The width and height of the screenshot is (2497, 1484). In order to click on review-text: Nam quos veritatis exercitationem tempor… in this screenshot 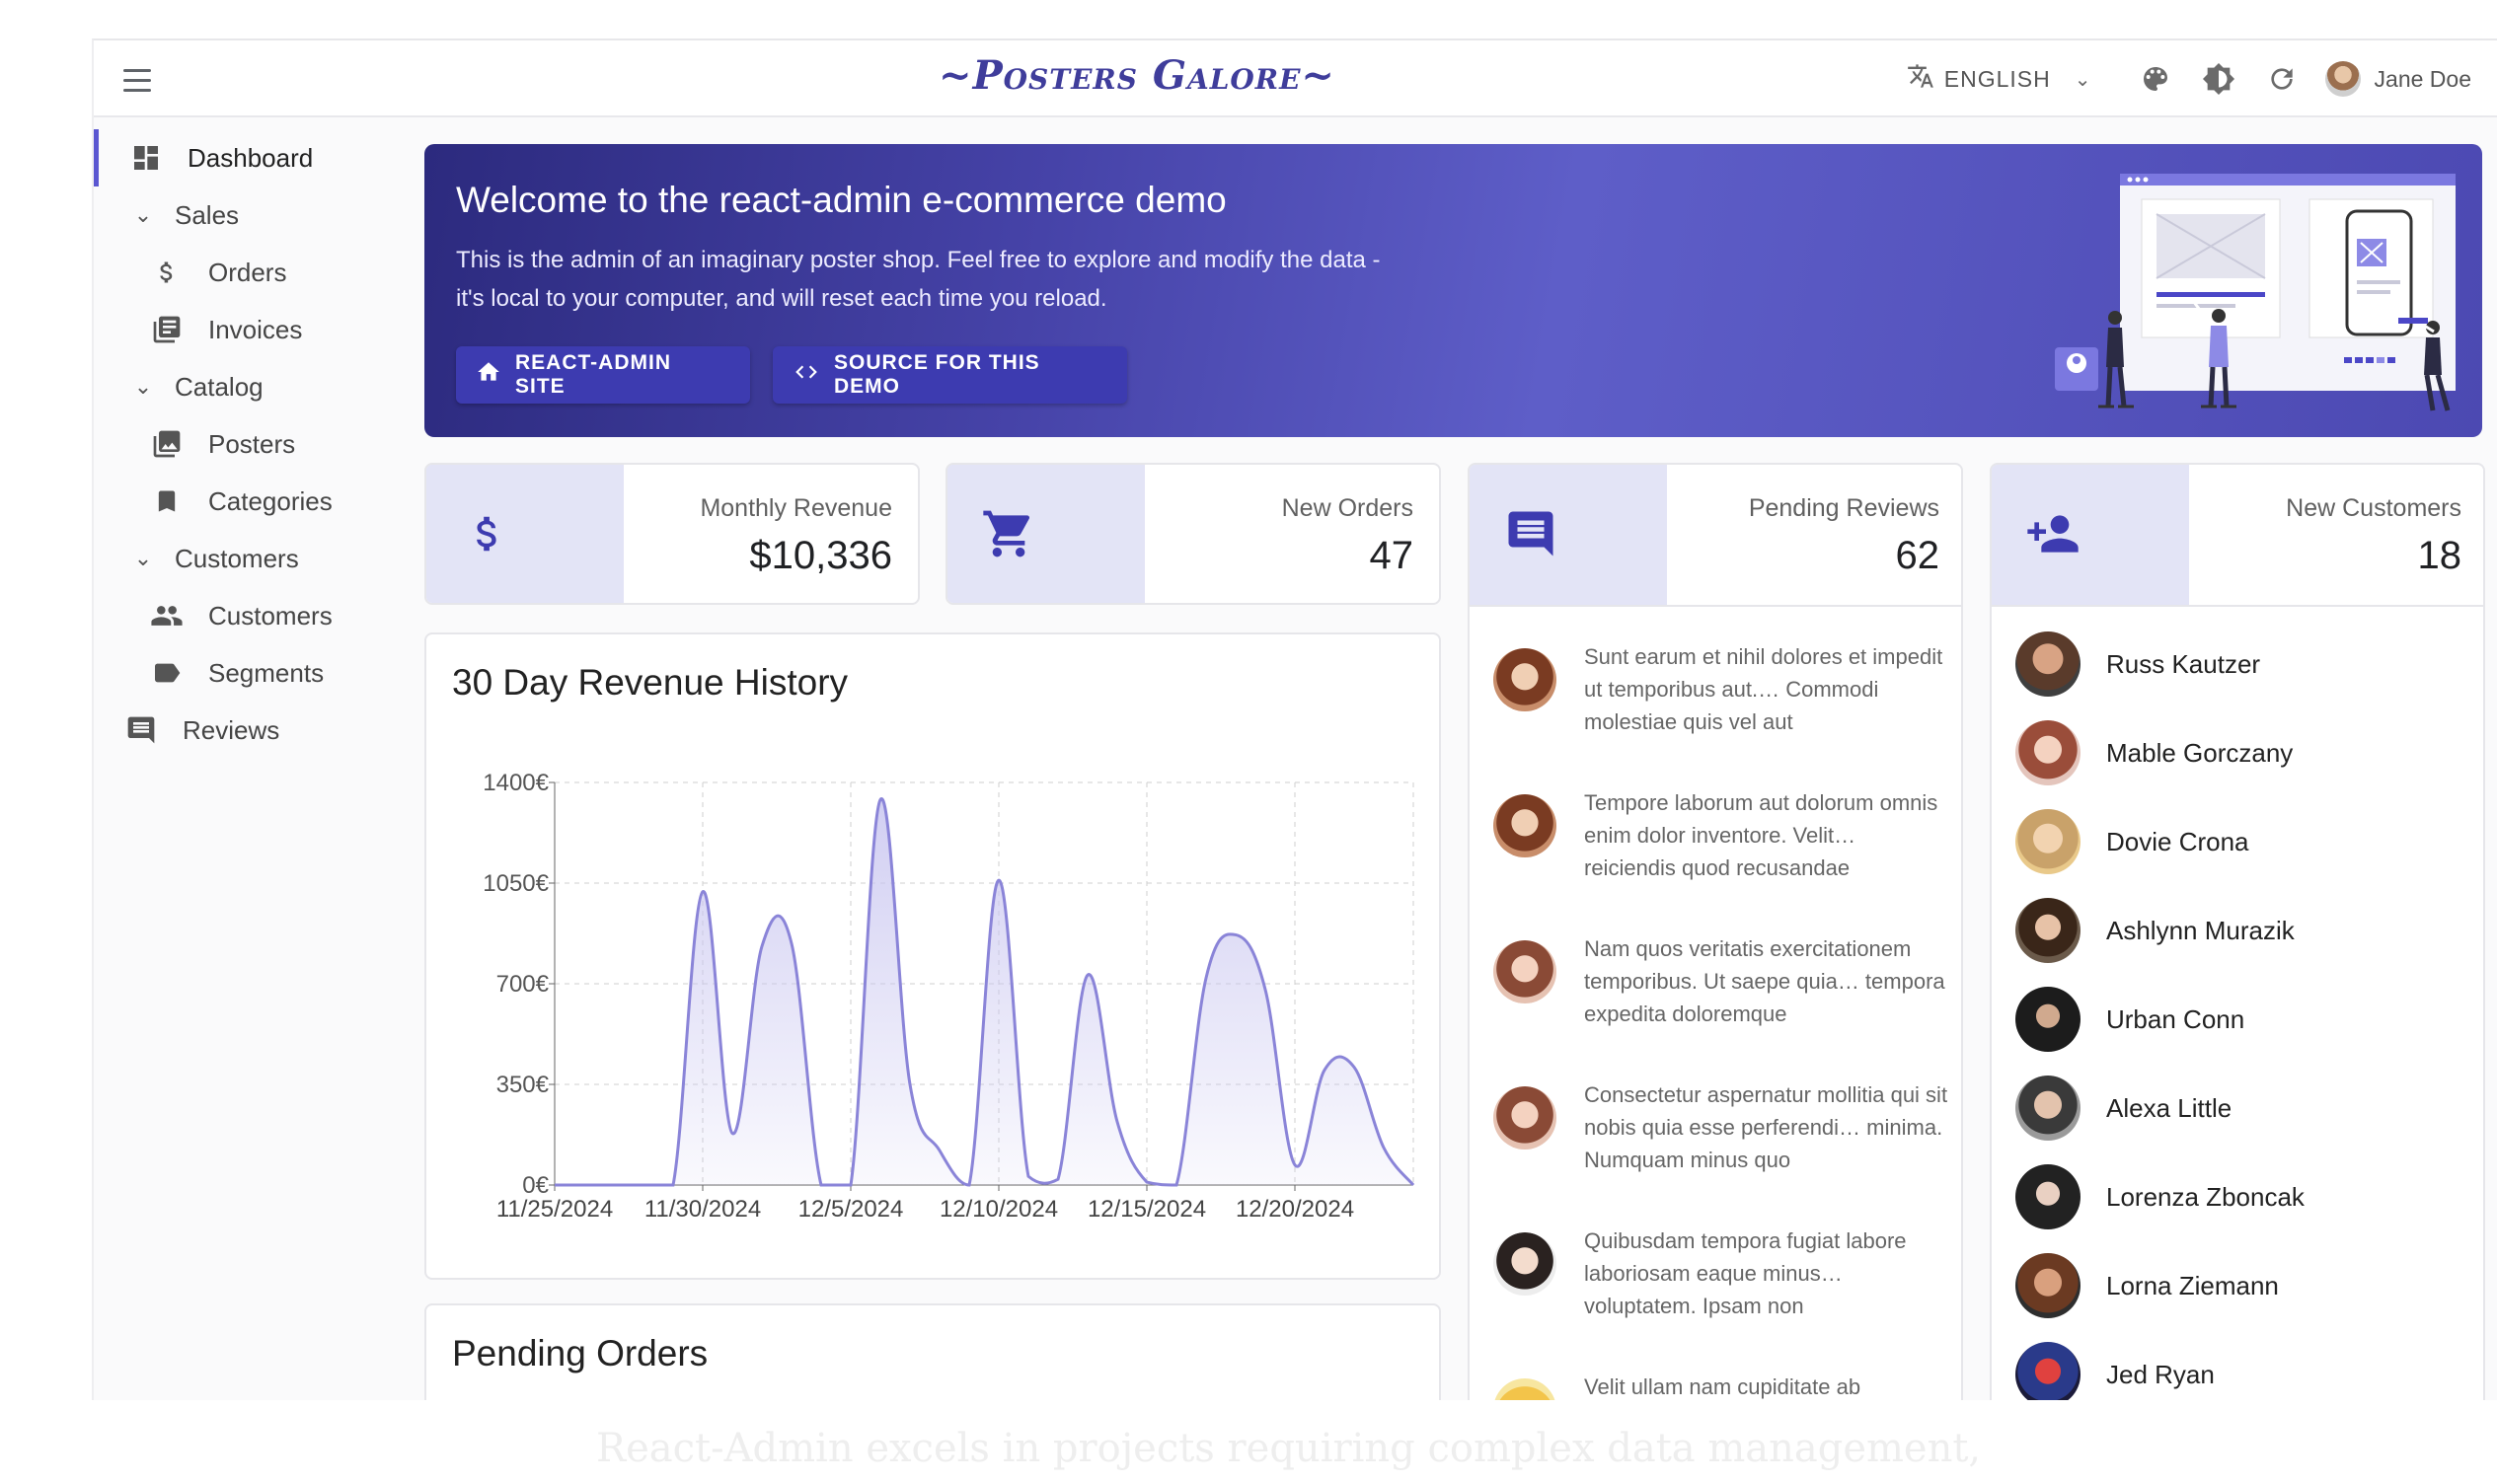, I will do `click(1764, 981)`.